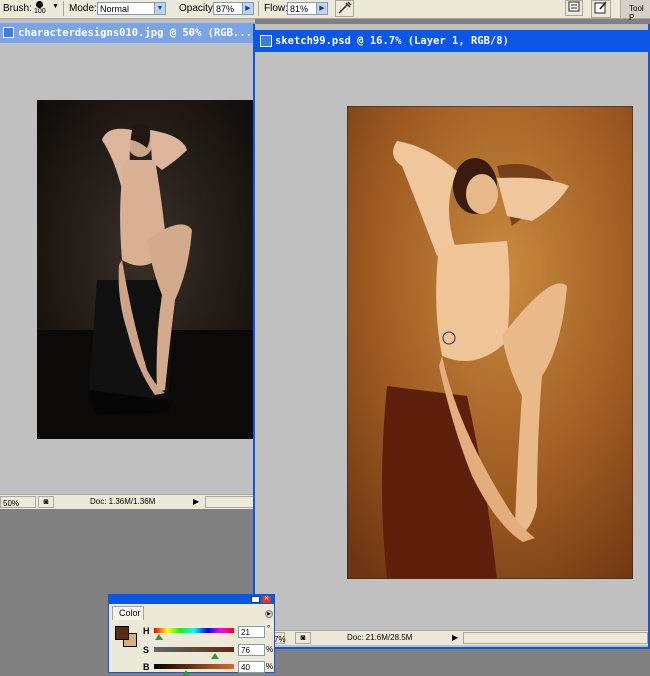  What do you see at coordinates (392, 41) in the screenshot?
I see `doc2-title: sketch99.psd @ 16.7% (Layer 1, RGB/8)` at bounding box center [392, 41].